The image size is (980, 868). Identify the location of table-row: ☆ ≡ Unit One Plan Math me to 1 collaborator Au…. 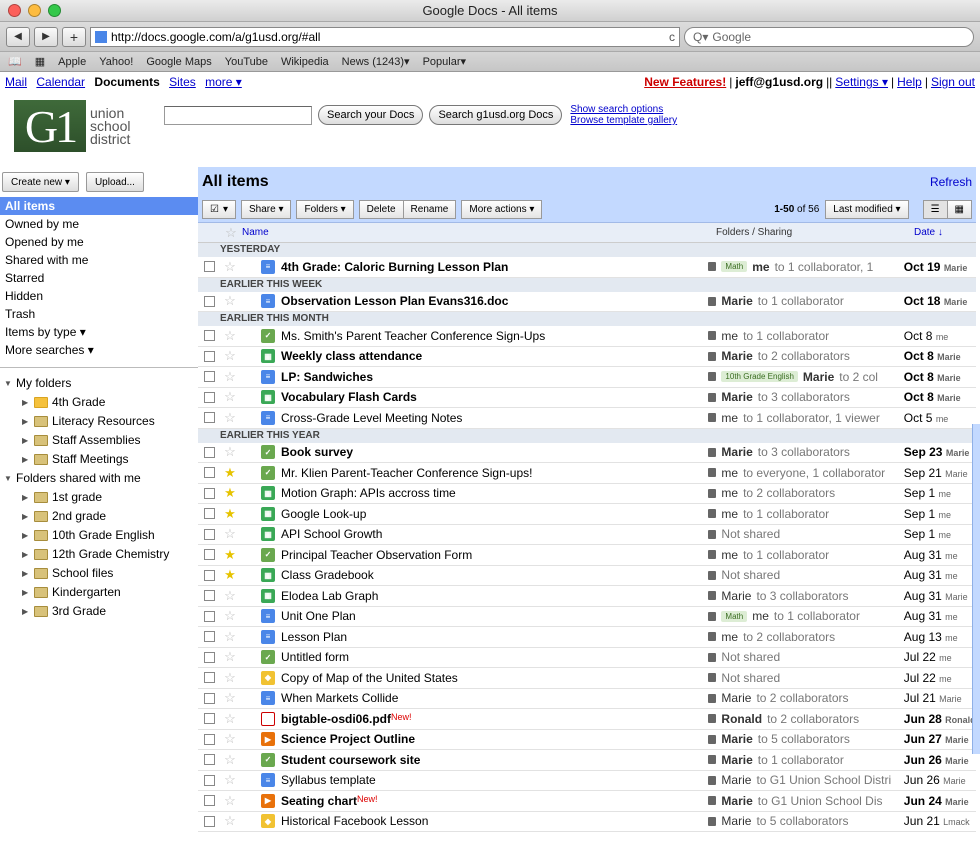
(587, 617).